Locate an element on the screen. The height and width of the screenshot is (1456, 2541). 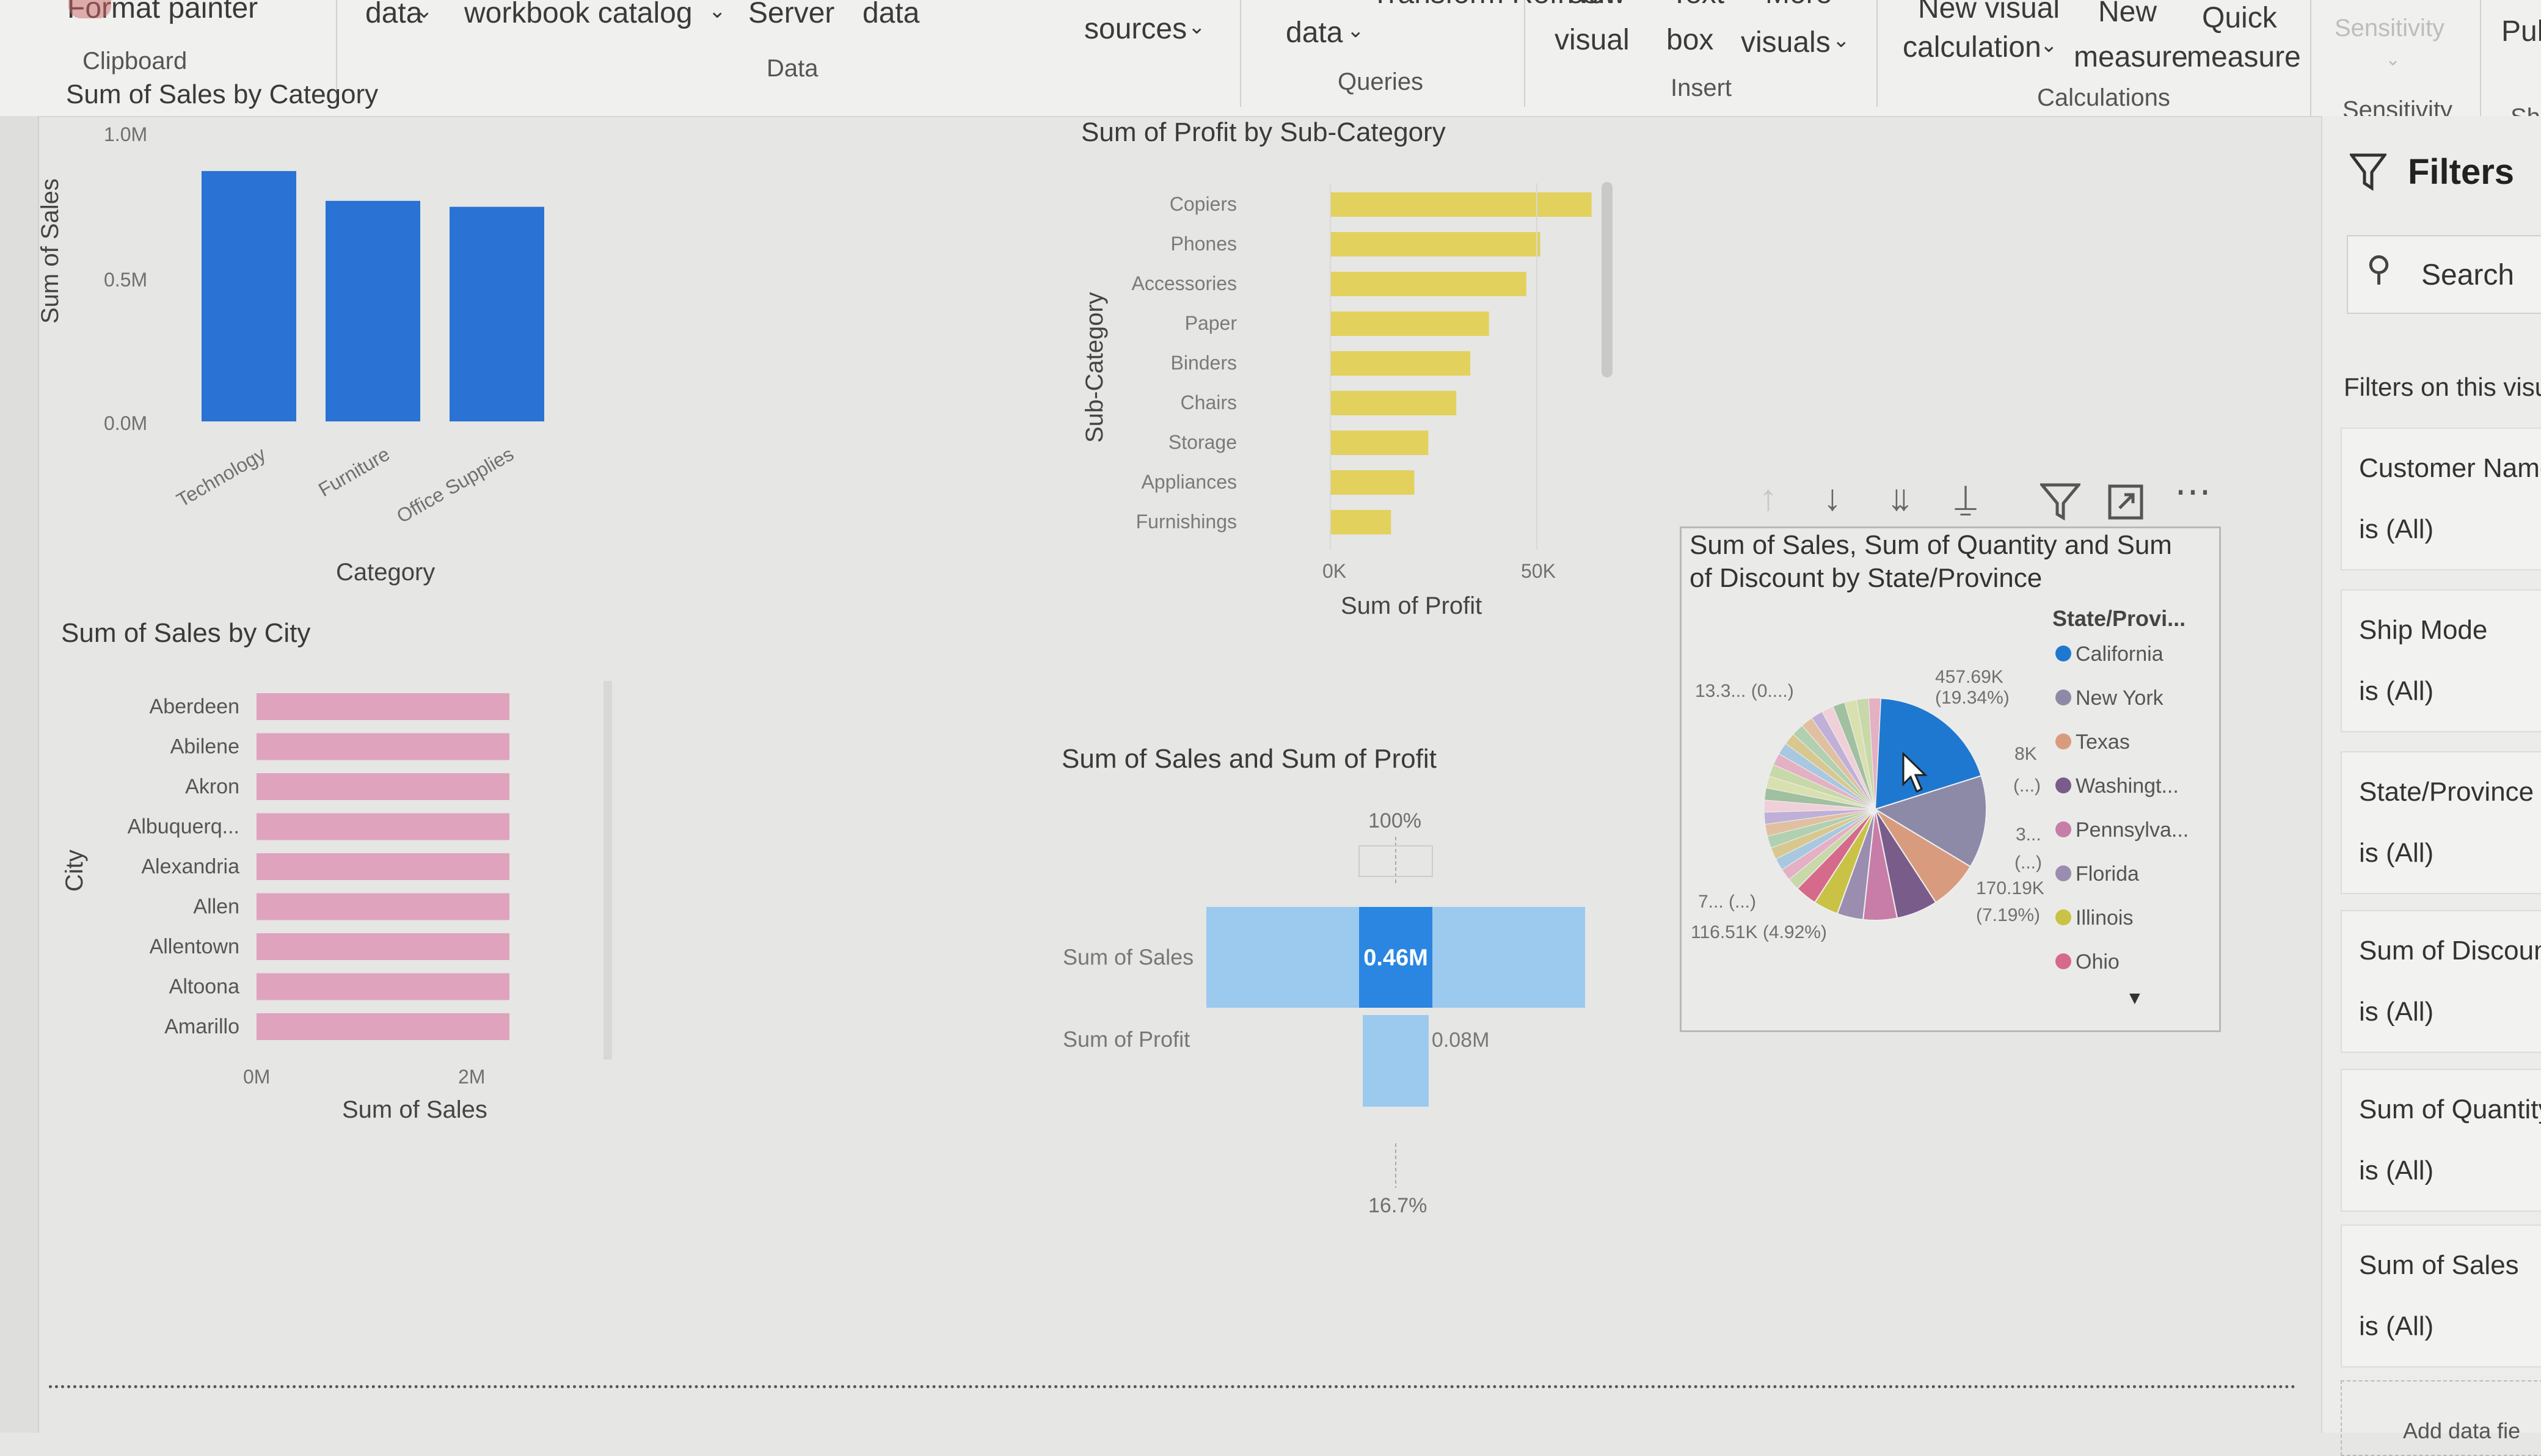
y-tick-label: Appliances is located at coordinates (1189, 482).